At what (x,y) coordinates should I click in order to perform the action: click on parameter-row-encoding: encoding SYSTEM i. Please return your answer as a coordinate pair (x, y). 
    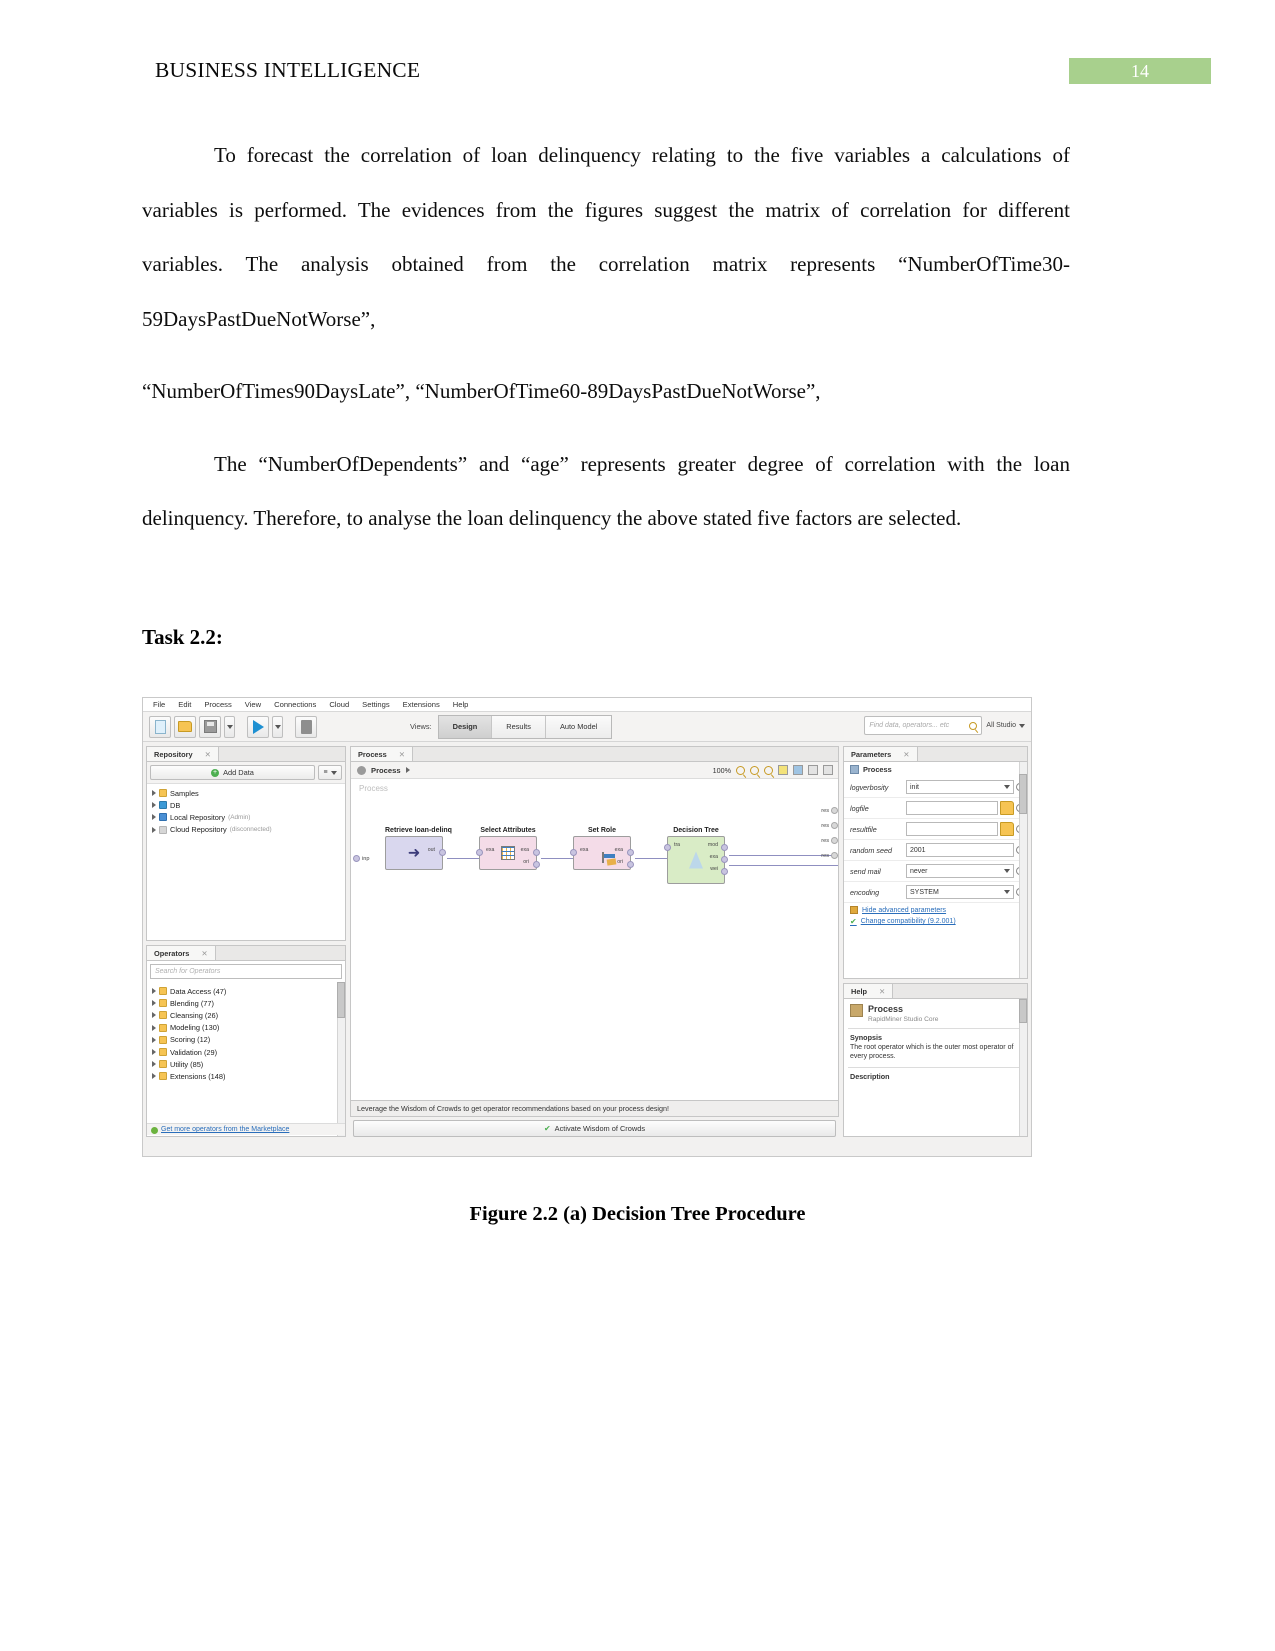
    Looking at the image, I should click on (935, 892).